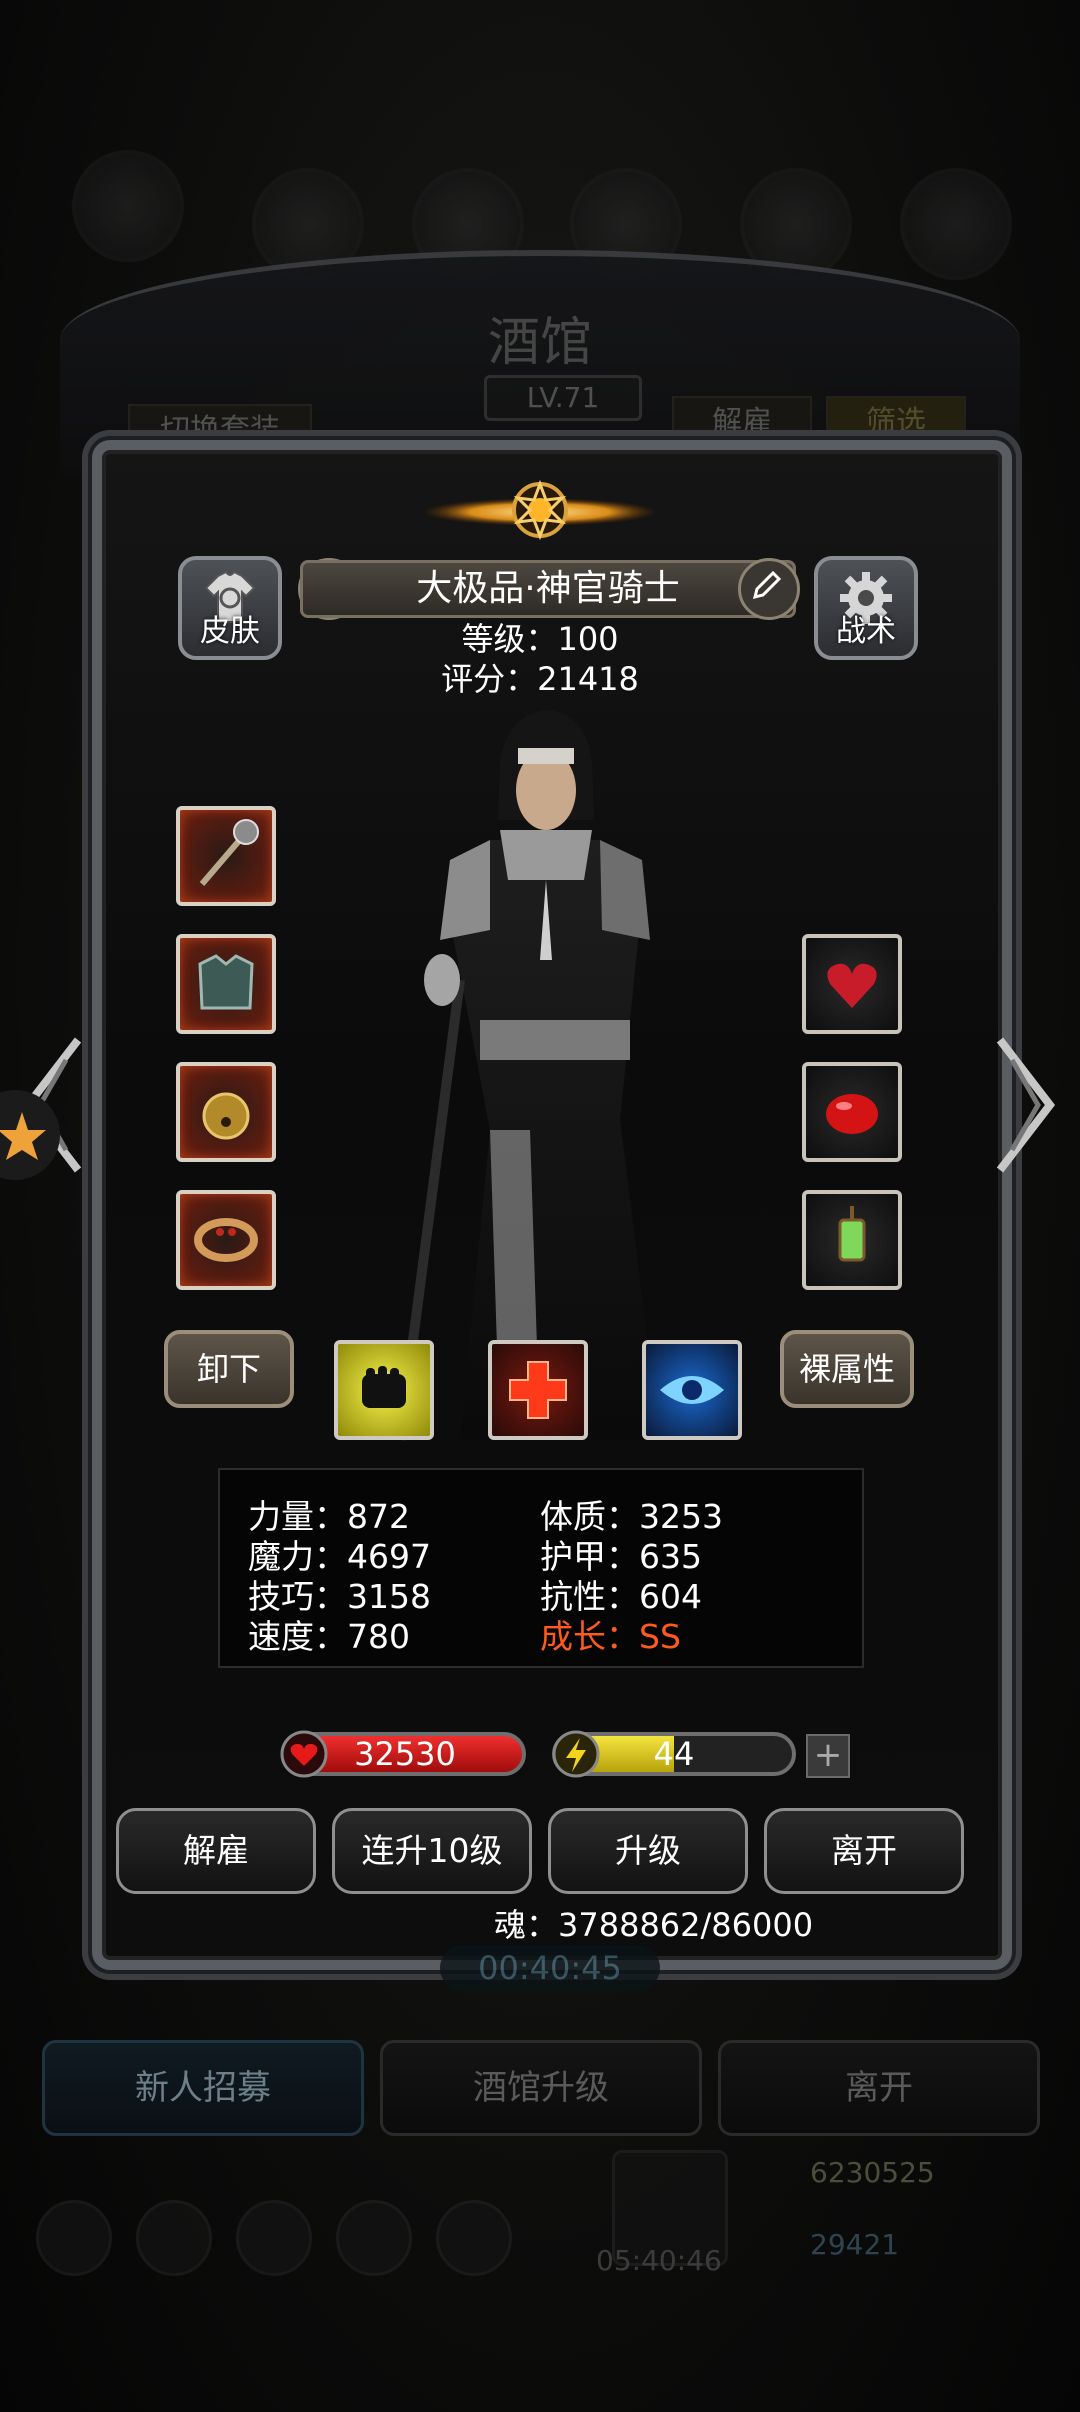  I want to click on chest-timer: 05:40:46, so click(659, 2260).